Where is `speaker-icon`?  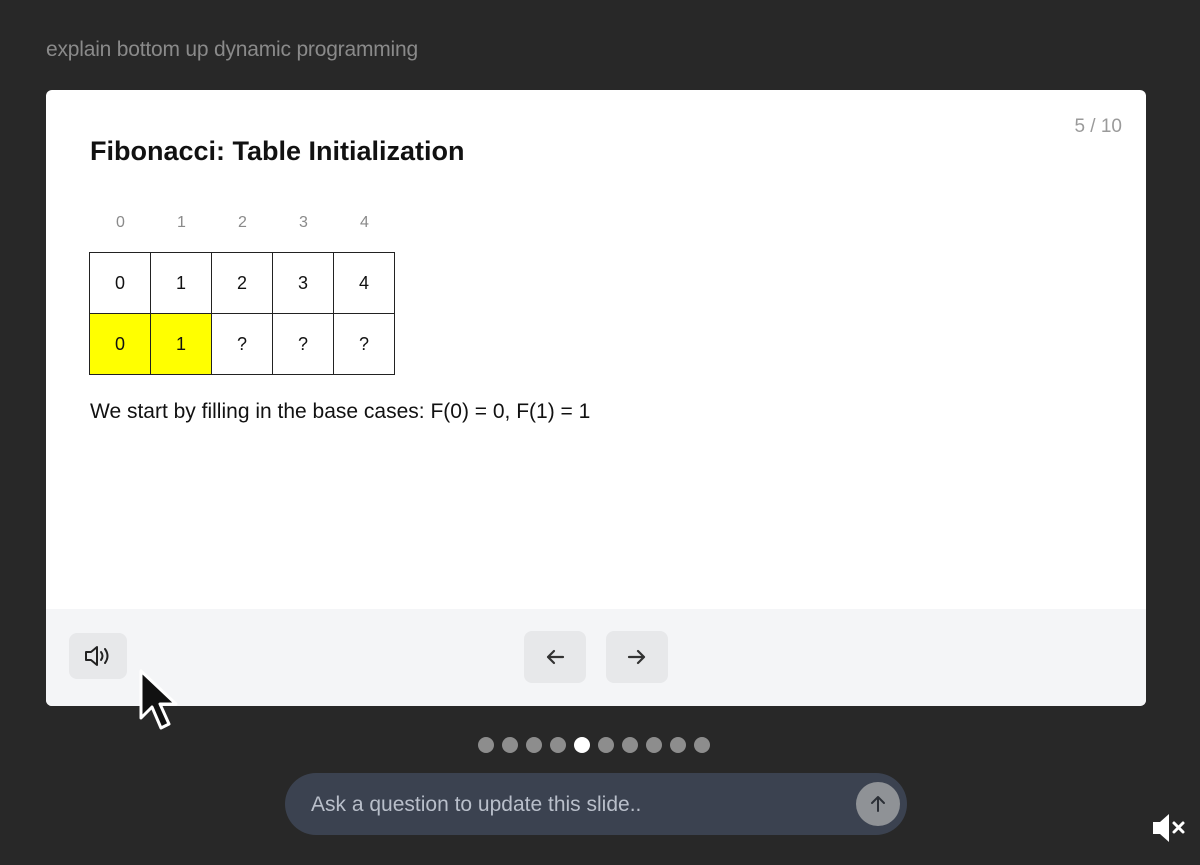 speaker-icon is located at coordinates (97, 656).